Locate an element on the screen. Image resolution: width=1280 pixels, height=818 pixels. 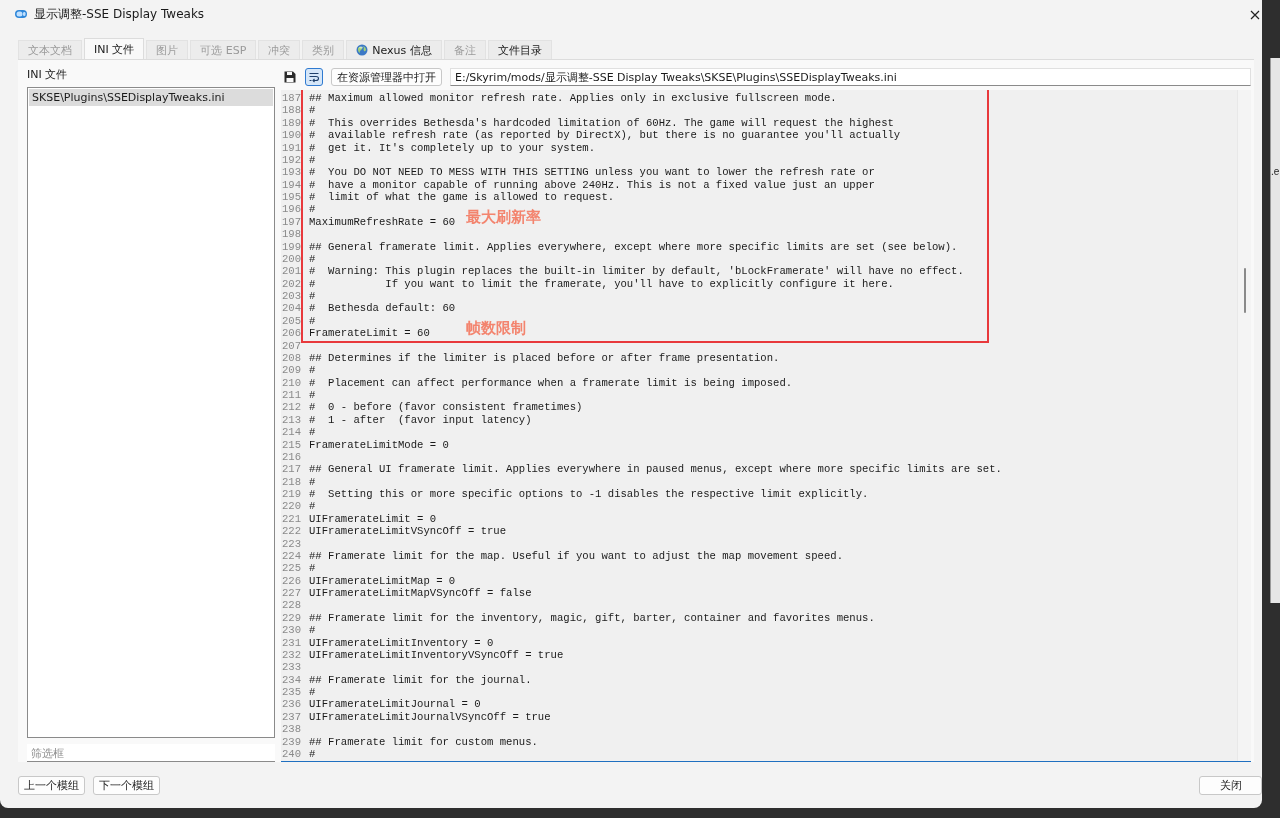
code-line: ## General UI framerate limit. Applies everywhere in paused menus, except where more specific limits are set. is located at coordinates (655, 469).